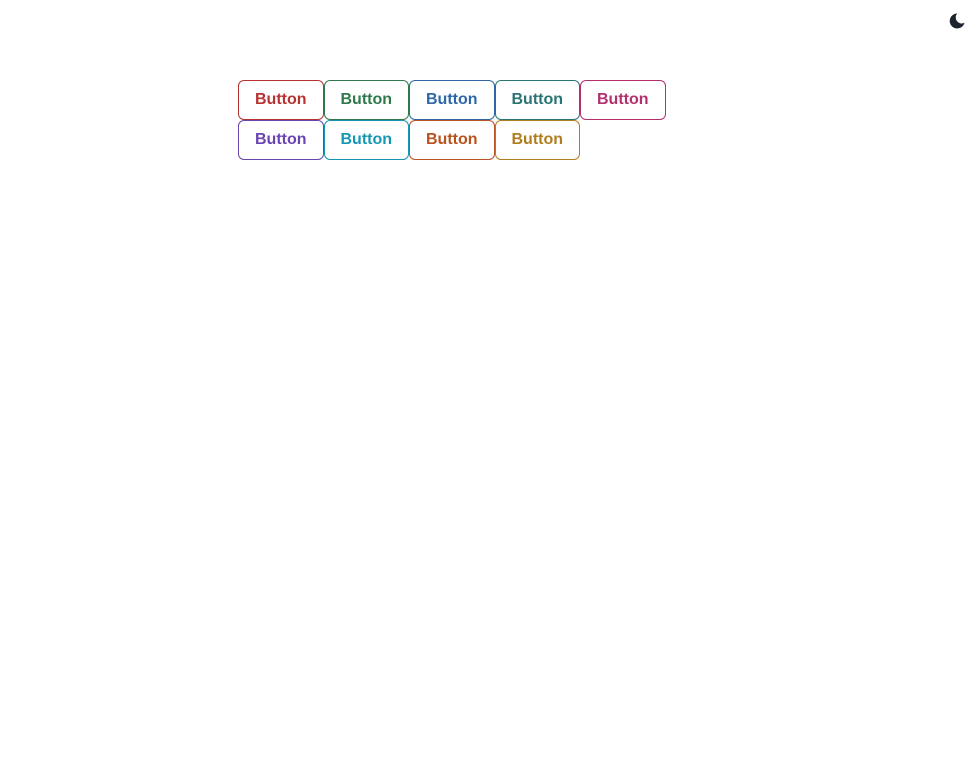 This screenshot has height=768, width=977. I want to click on outline-button-pink: Button, so click(623, 100).